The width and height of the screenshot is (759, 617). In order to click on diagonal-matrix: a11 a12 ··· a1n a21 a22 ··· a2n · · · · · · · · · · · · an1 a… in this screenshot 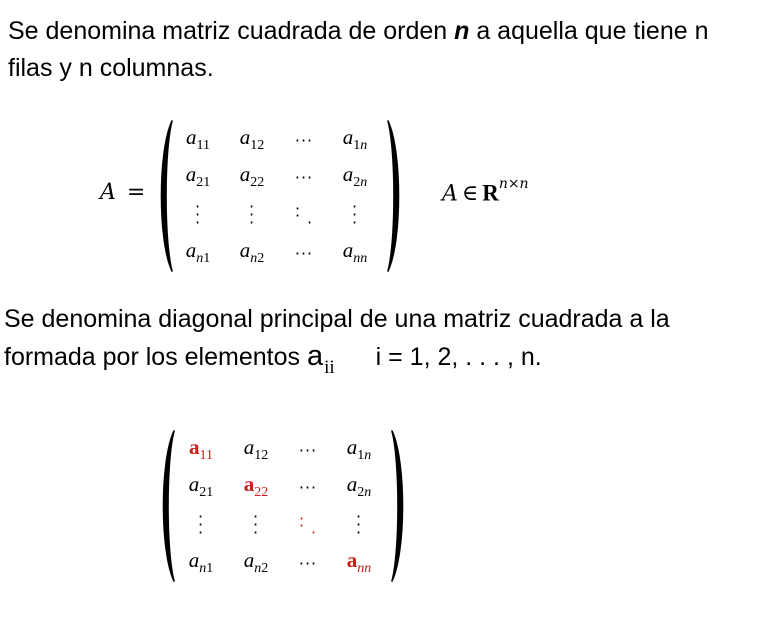, I will do `click(279, 506)`.